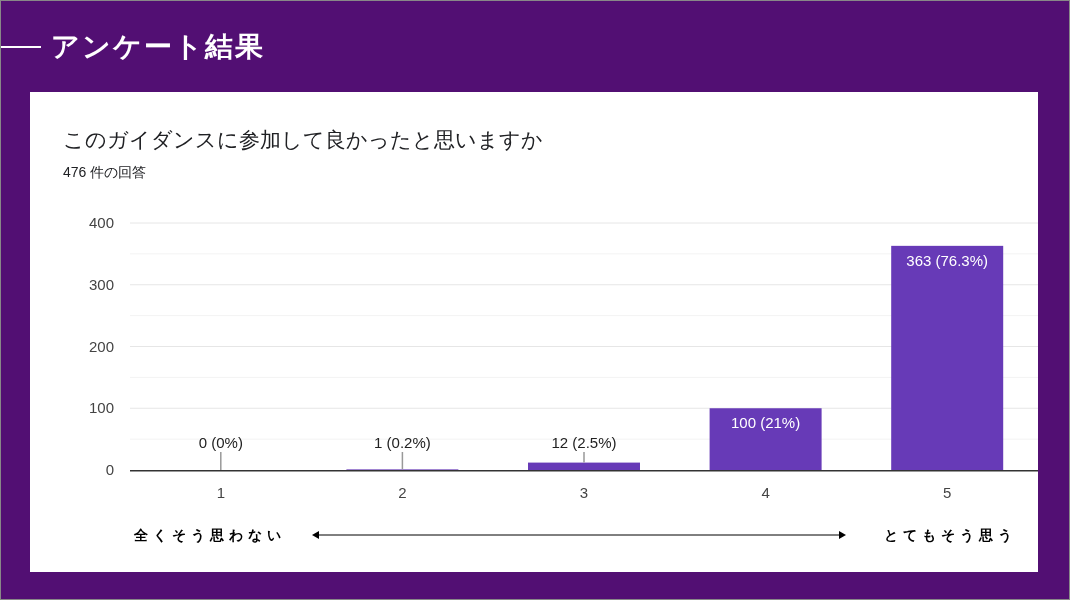  What do you see at coordinates (402, 442) in the screenshot?
I see `value-label: 1 (0.2%)` at bounding box center [402, 442].